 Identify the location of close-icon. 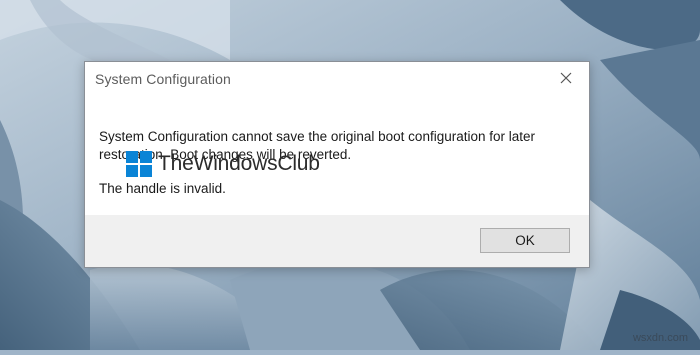
(566, 78).